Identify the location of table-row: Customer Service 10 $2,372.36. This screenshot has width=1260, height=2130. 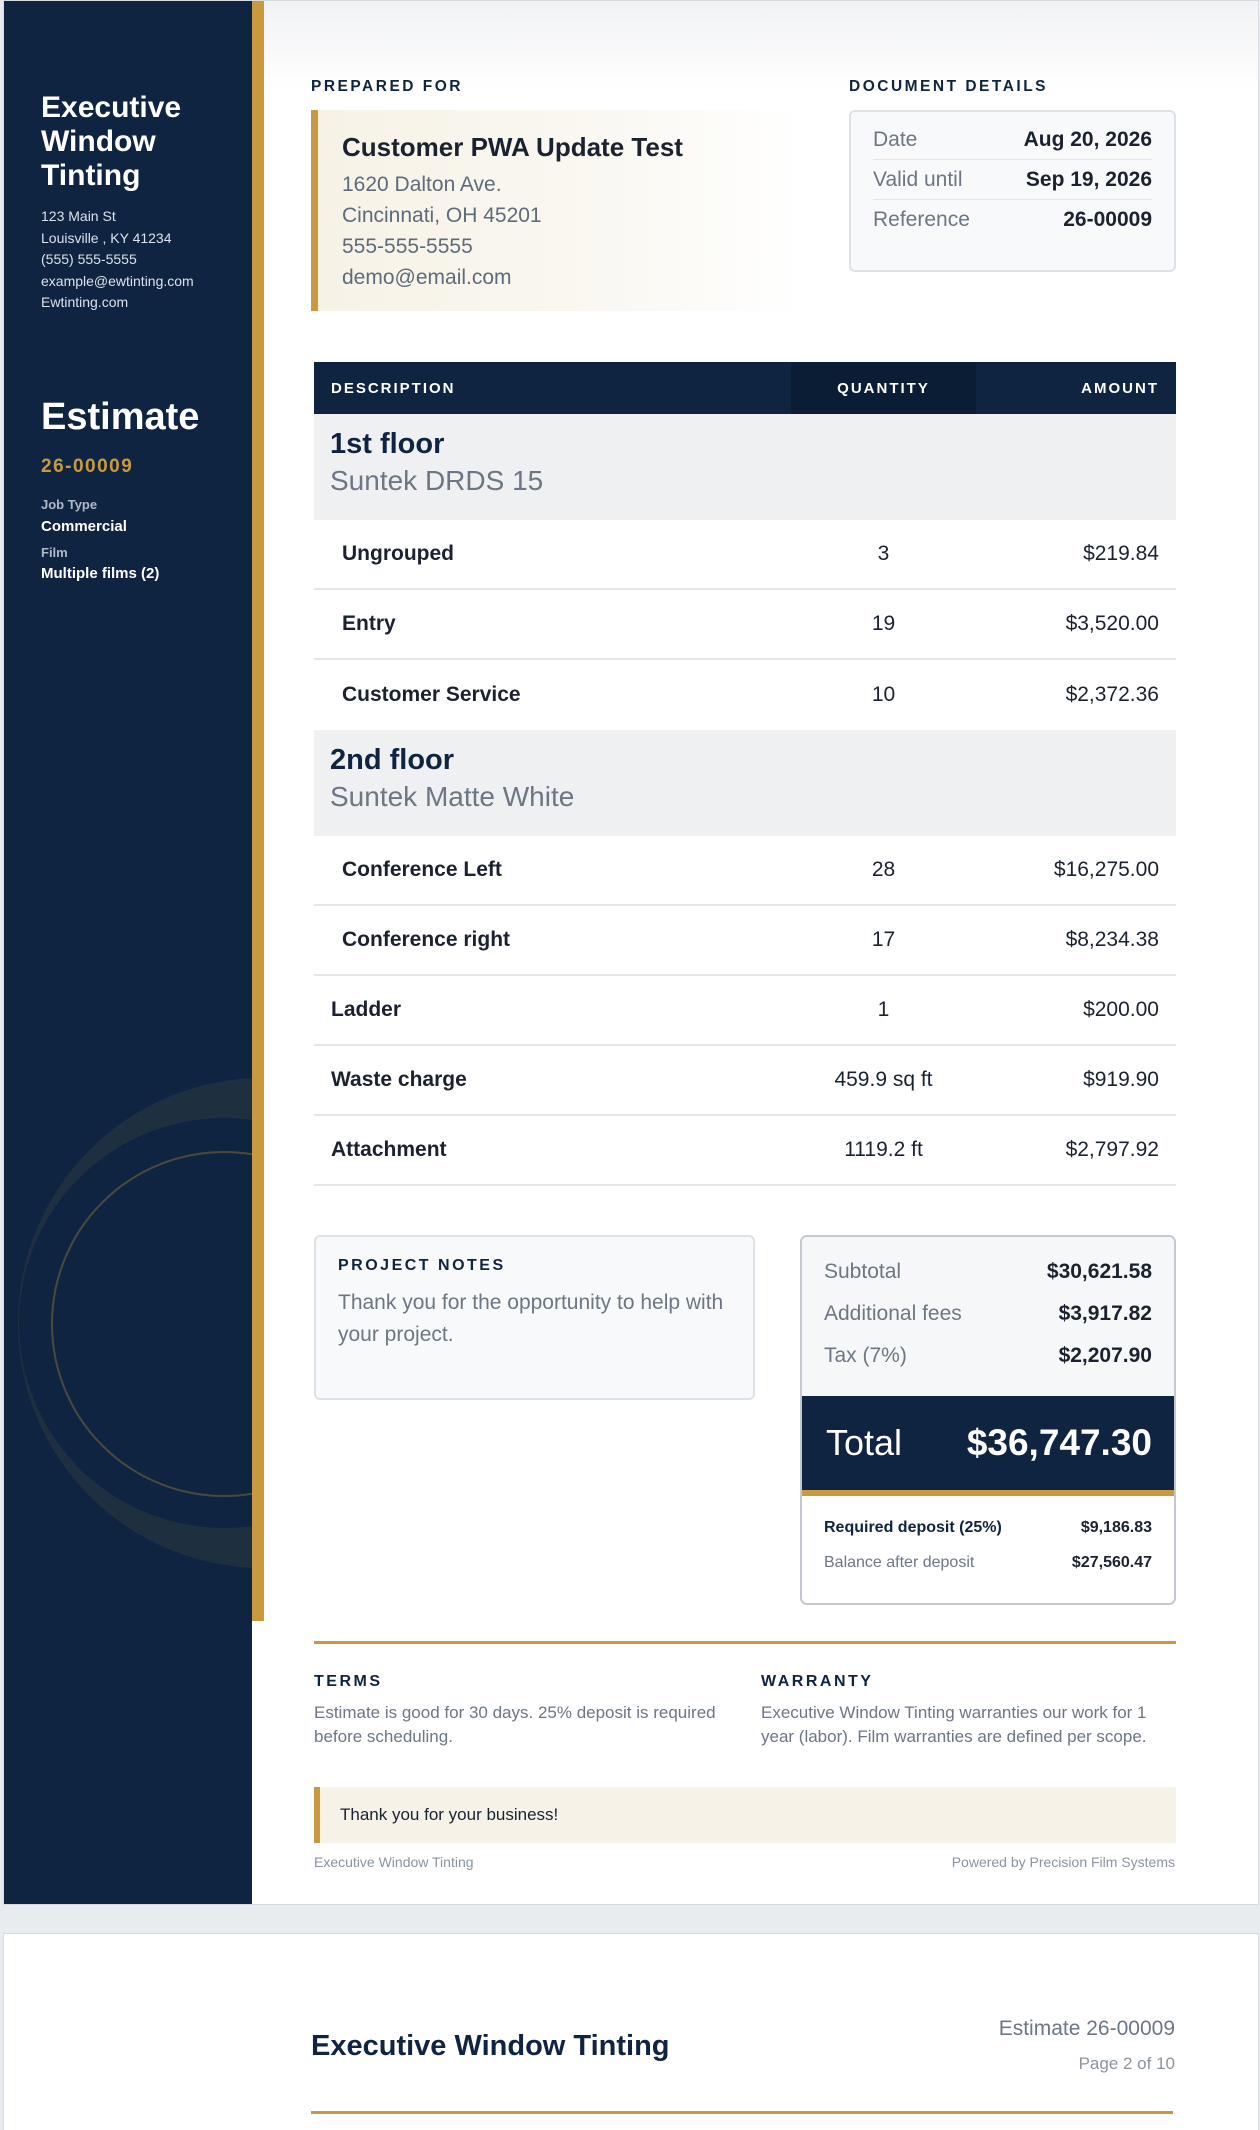
(745, 695).